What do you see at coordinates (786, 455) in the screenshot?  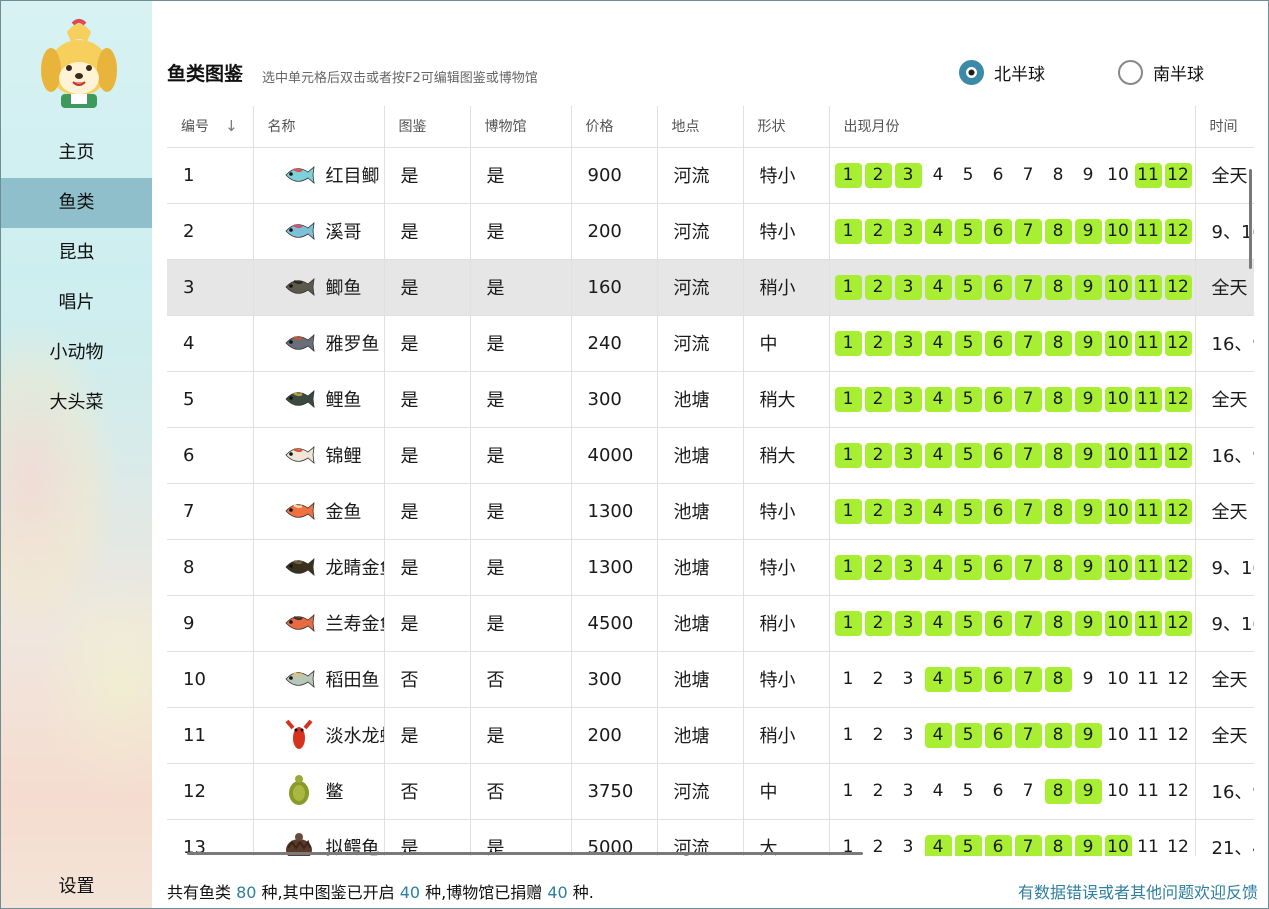 I see `cell-shape: 稍大` at bounding box center [786, 455].